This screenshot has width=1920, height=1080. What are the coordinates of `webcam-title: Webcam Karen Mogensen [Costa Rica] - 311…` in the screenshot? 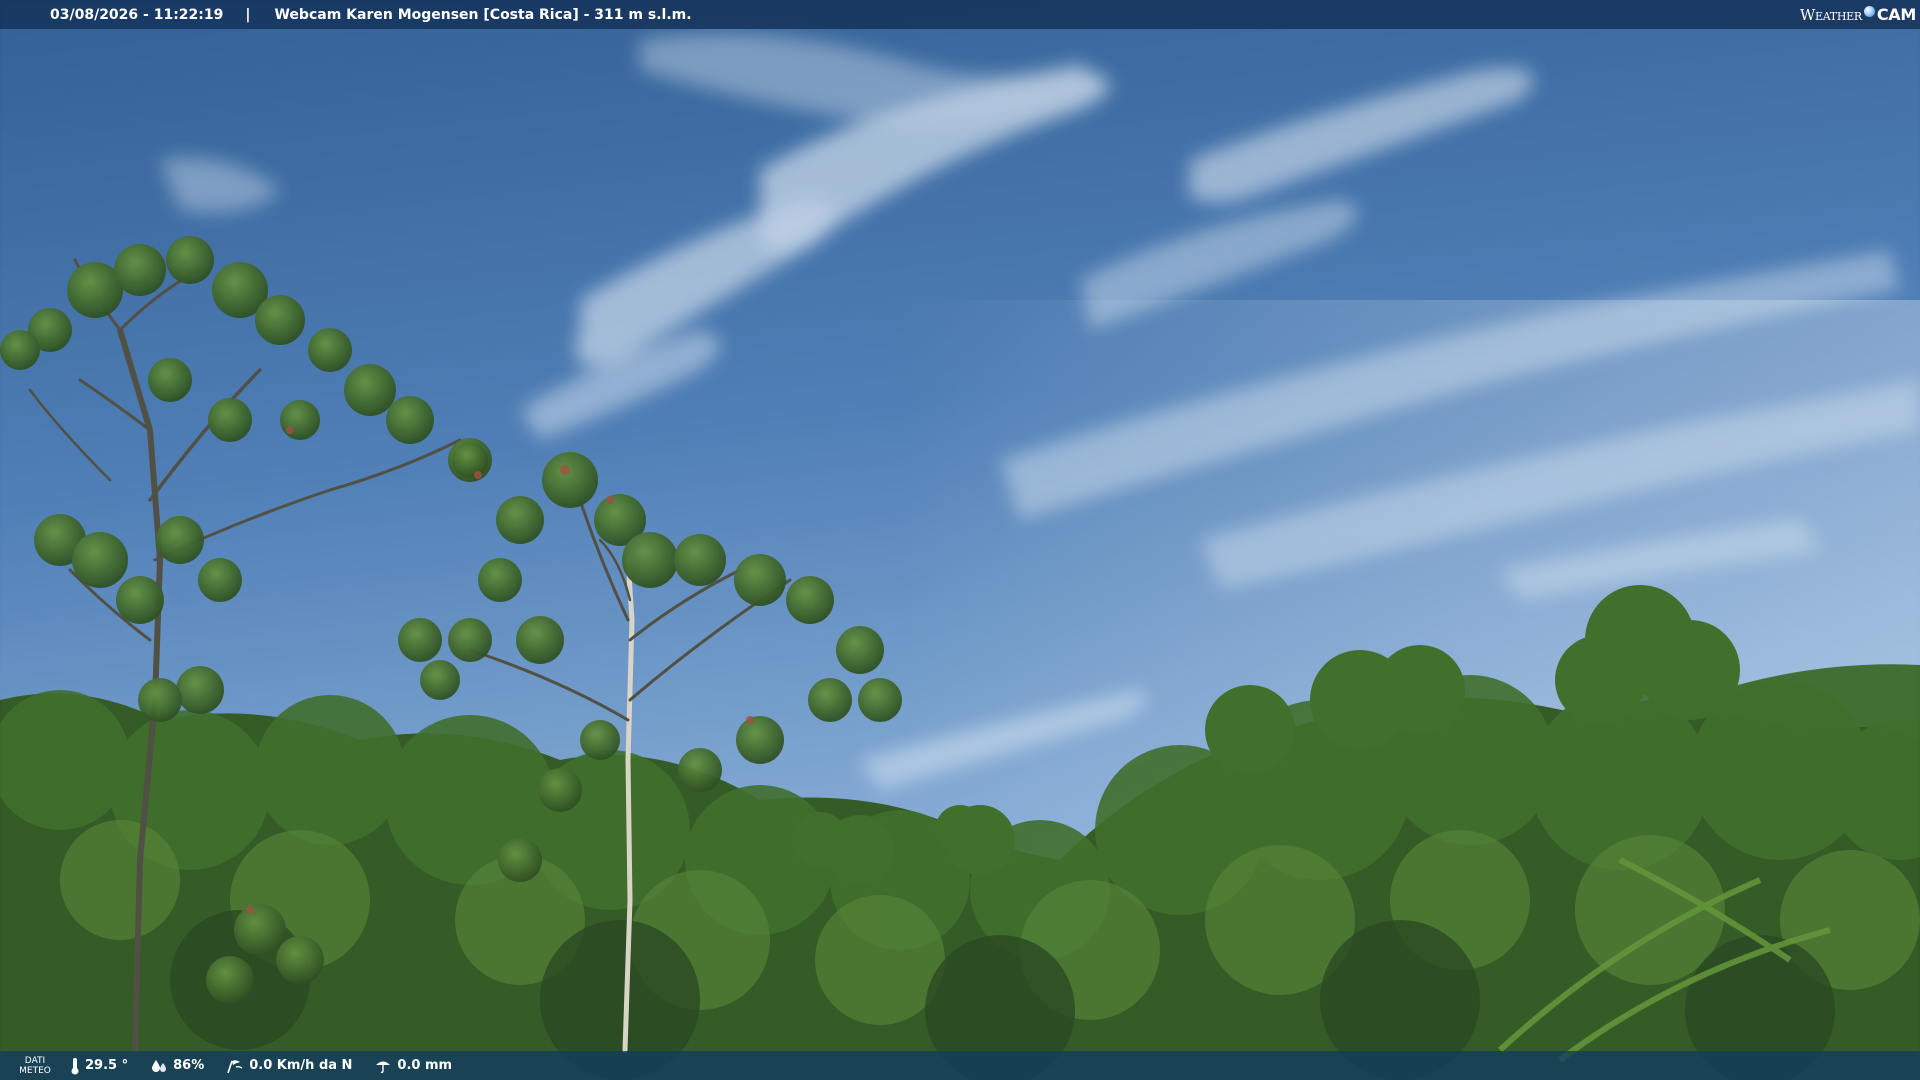 It's located at (483, 14).